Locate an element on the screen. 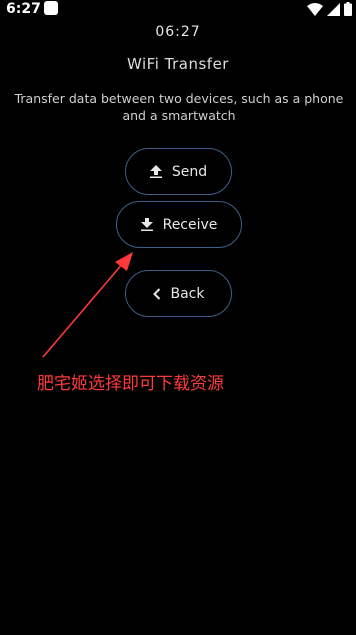 This screenshot has height=635, width=356. annotation-text: 肥宅姬选择即可下载资源 is located at coordinates (130, 384).